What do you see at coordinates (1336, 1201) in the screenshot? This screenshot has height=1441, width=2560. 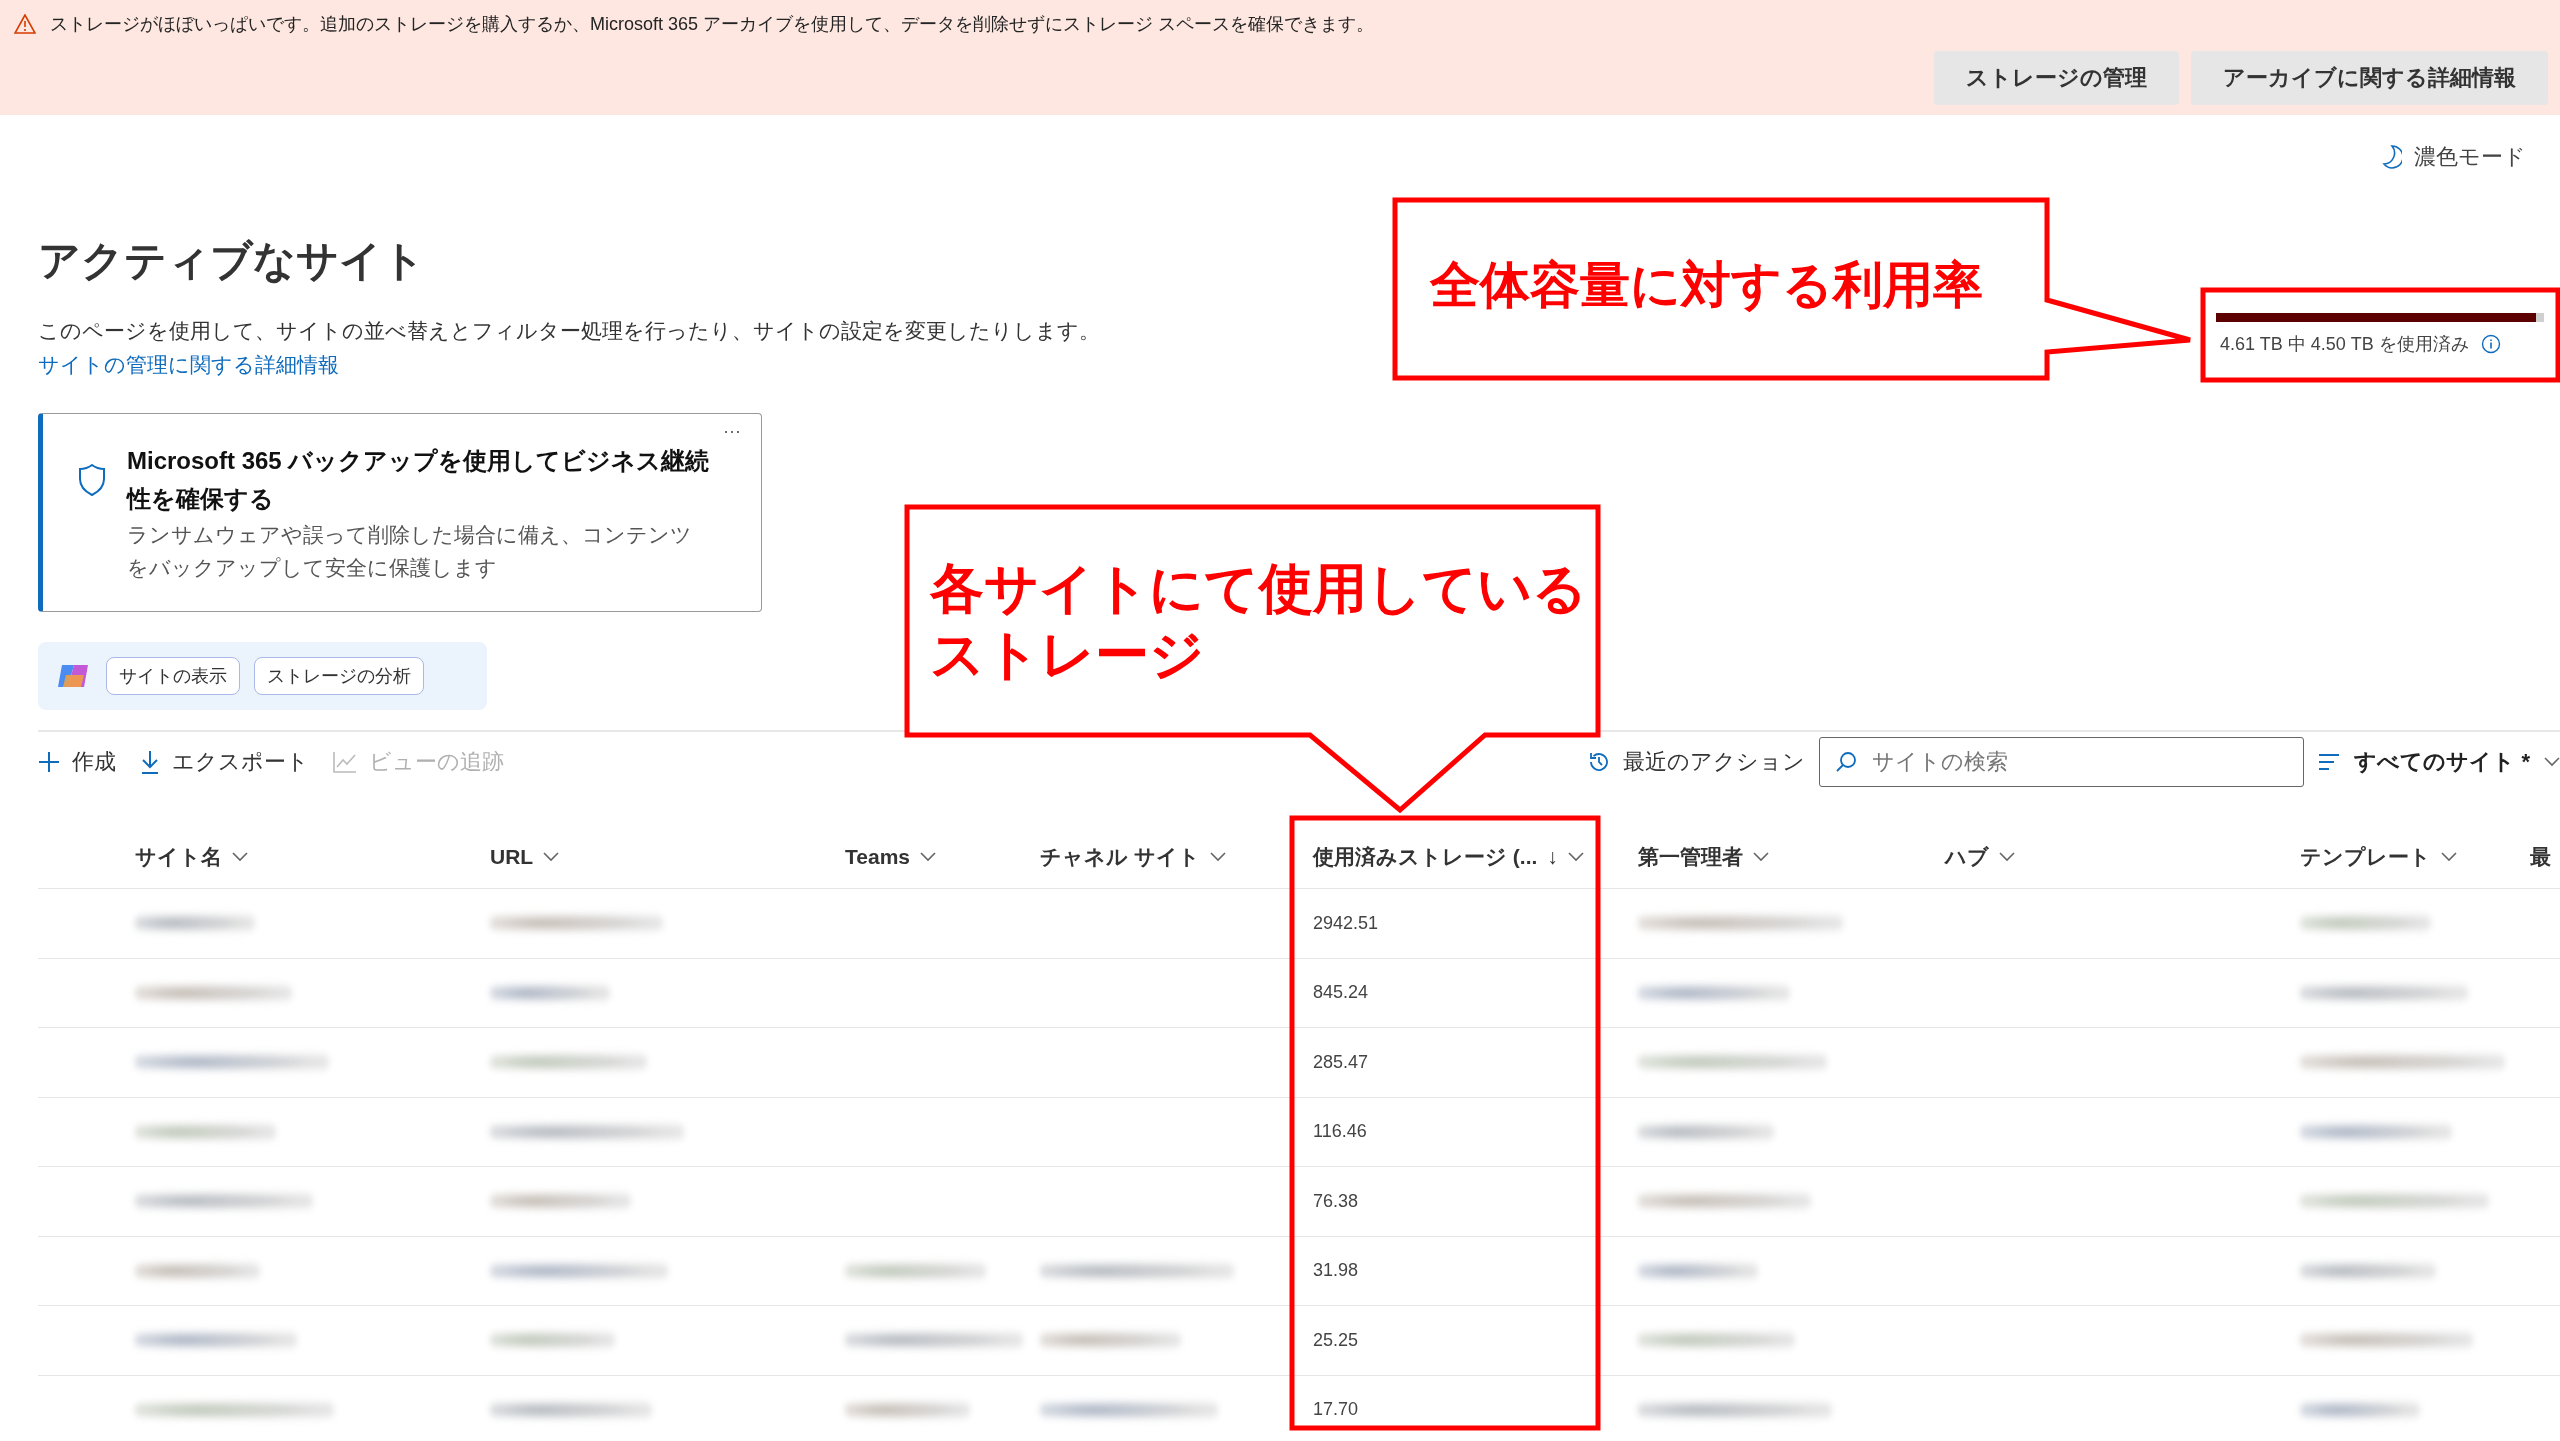 I see `table-cell: 76.38` at bounding box center [1336, 1201].